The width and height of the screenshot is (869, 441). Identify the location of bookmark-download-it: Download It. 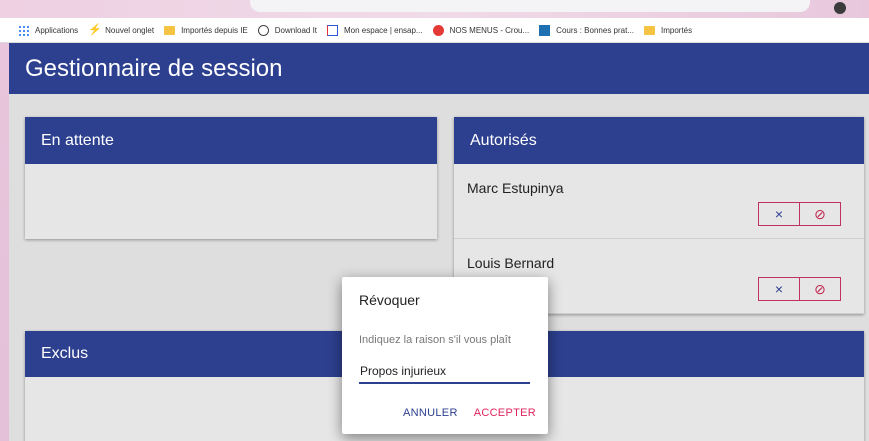
(287, 30).